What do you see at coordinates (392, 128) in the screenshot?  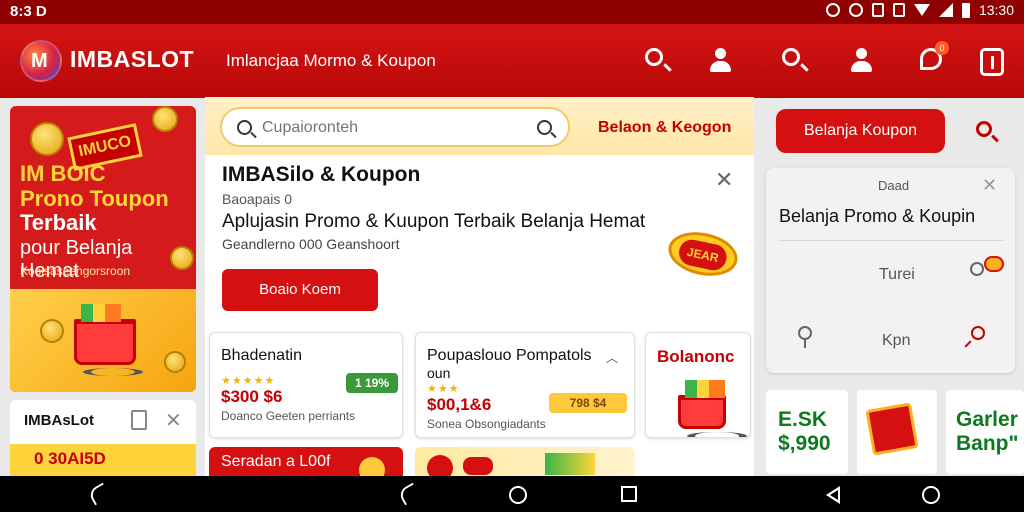 I see `search-input` at bounding box center [392, 128].